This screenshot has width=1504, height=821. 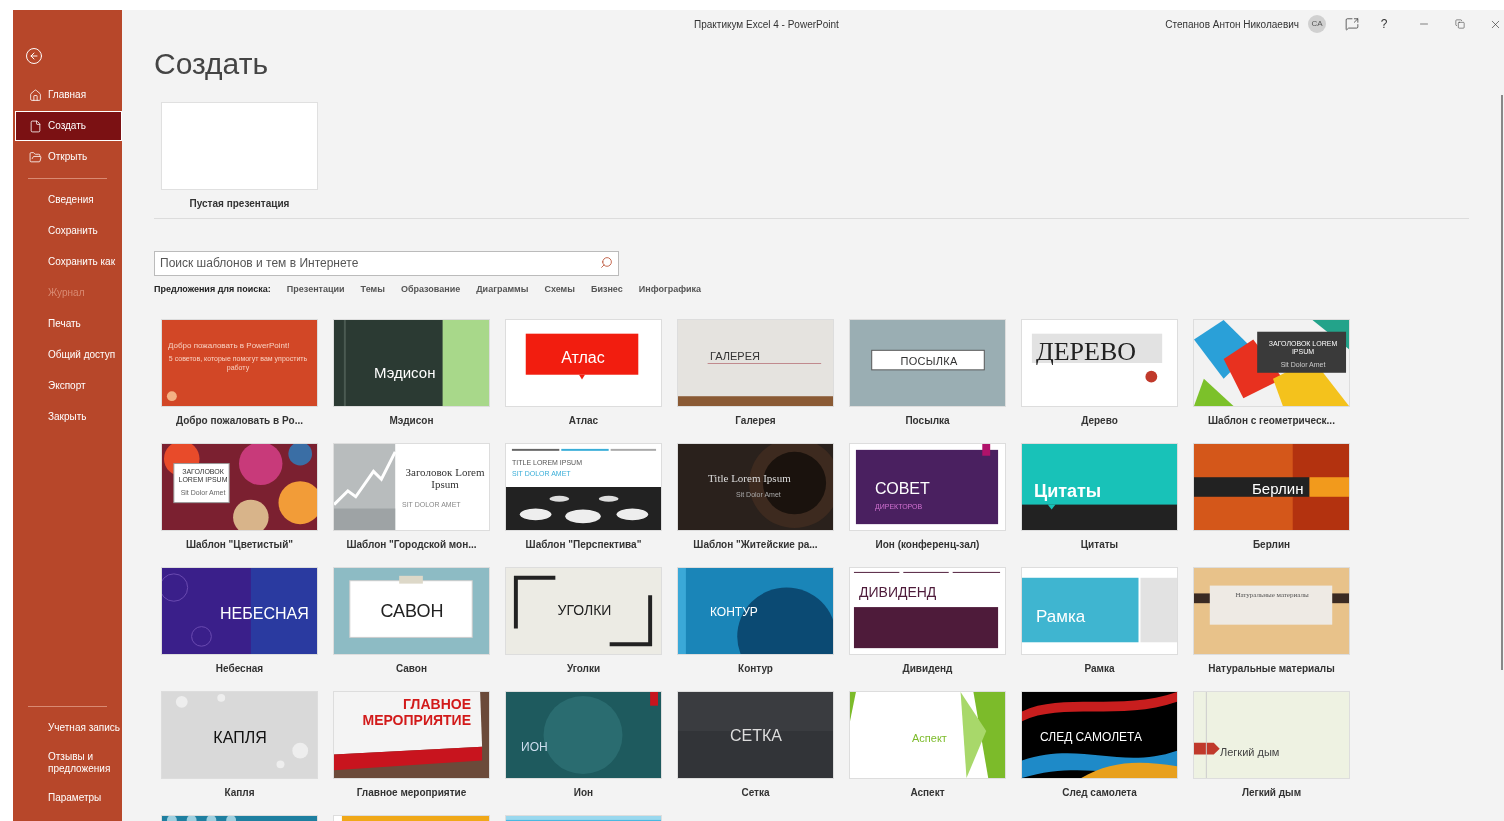 I want to click on template-thumbnail: Легкий дым, so click(x=1271, y=735).